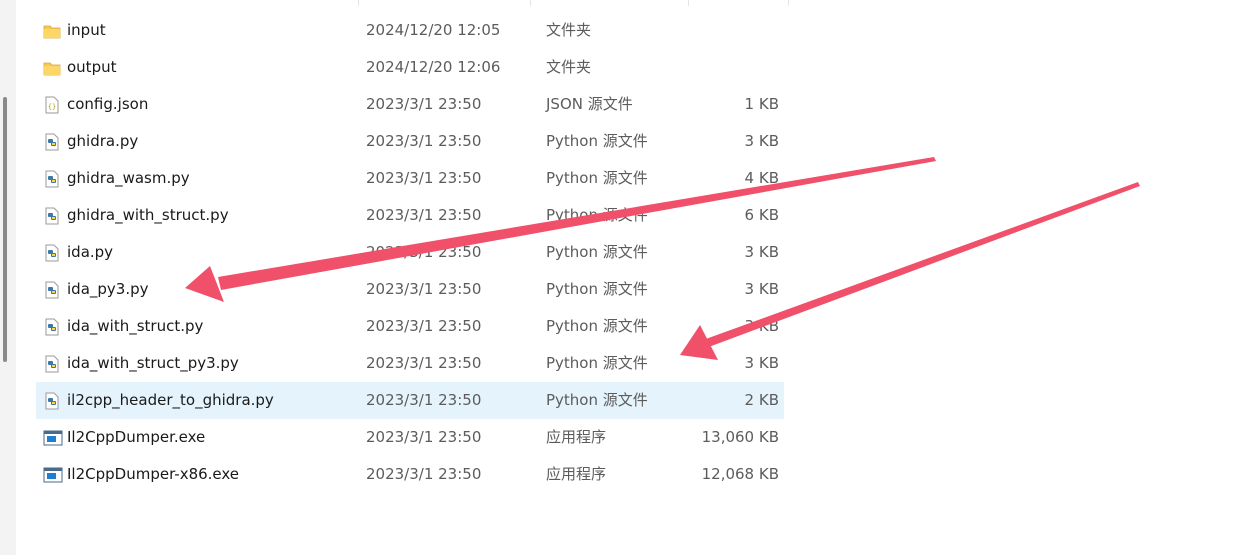 The height and width of the screenshot is (555, 1242). Describe the element at coordinates (153, 474) in the screenshot. I see `file-name: Il2CppDumper-x86.exe` at that location.